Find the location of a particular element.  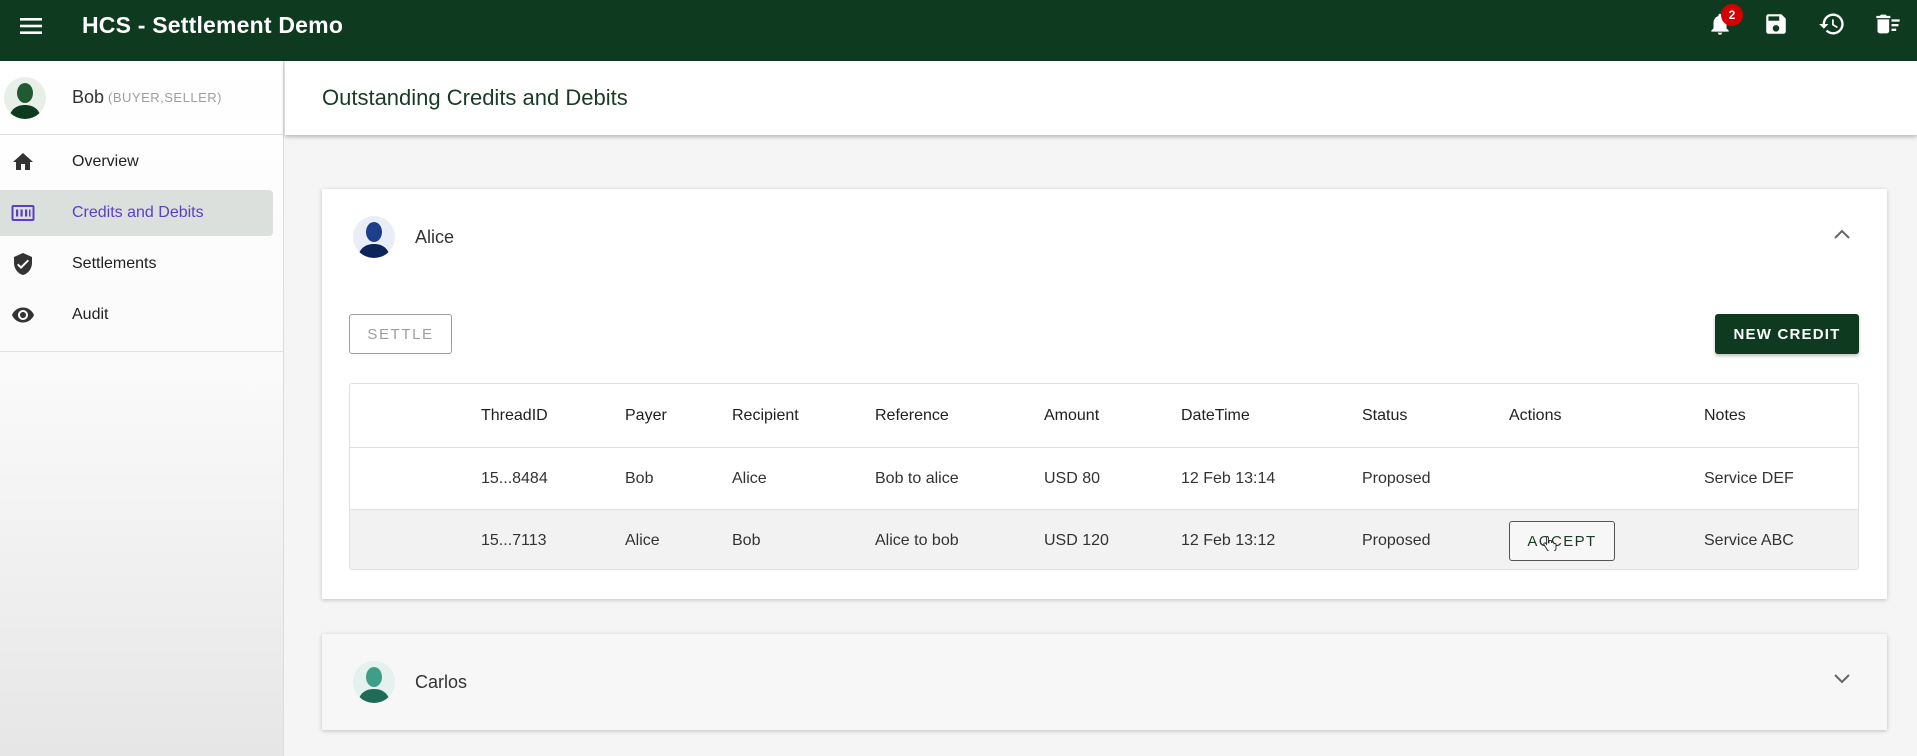

sidebar-item-label: Overview is located at coordinates (105, 161).